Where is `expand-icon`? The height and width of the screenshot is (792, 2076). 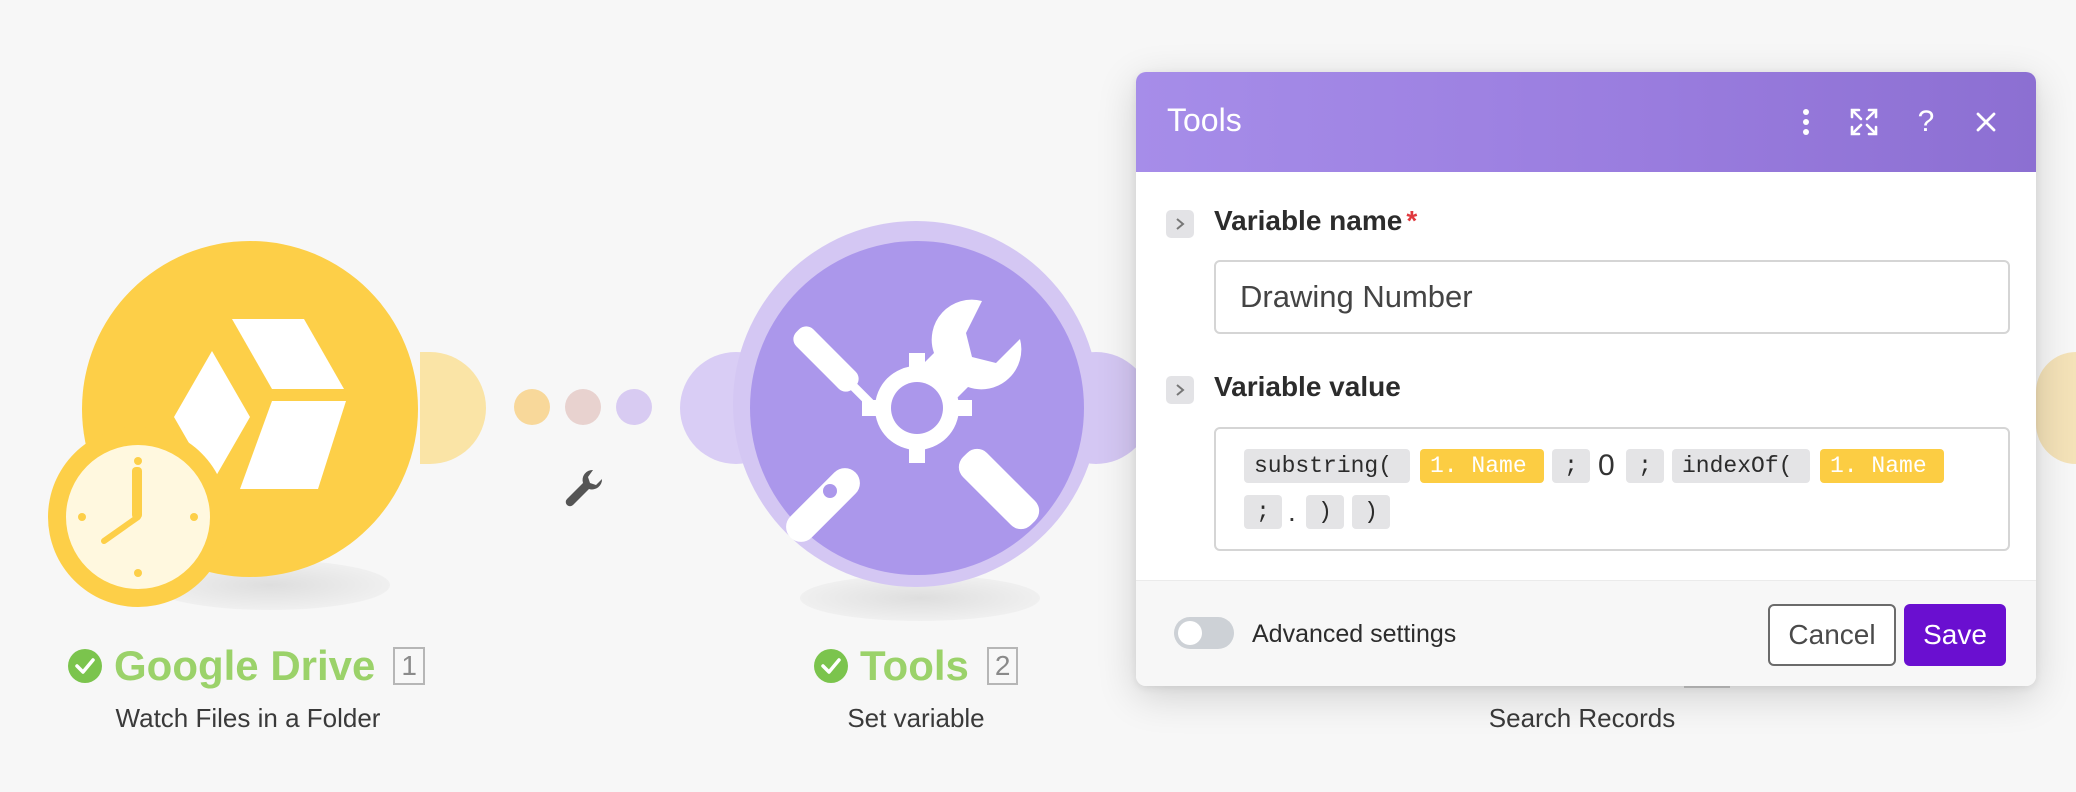
expand-icon is located at coordinates (1864, 122).